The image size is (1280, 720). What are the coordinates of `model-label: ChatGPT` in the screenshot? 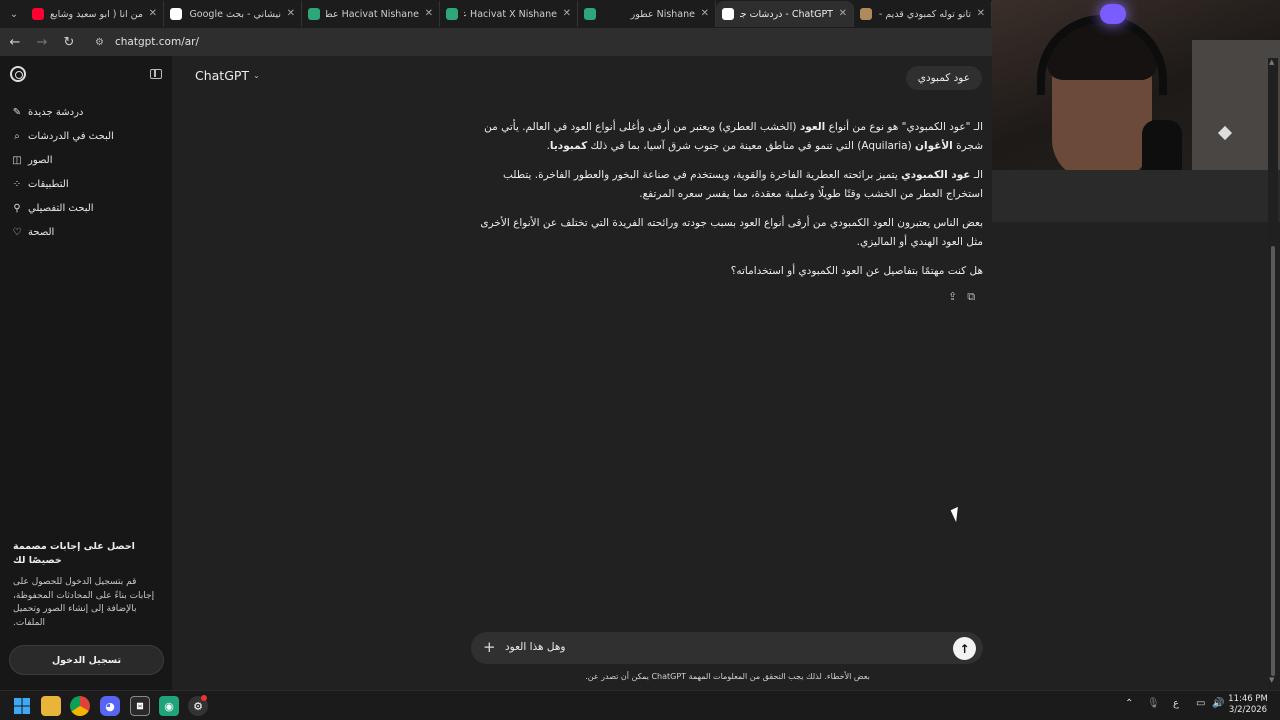 It's located at (222, 75).